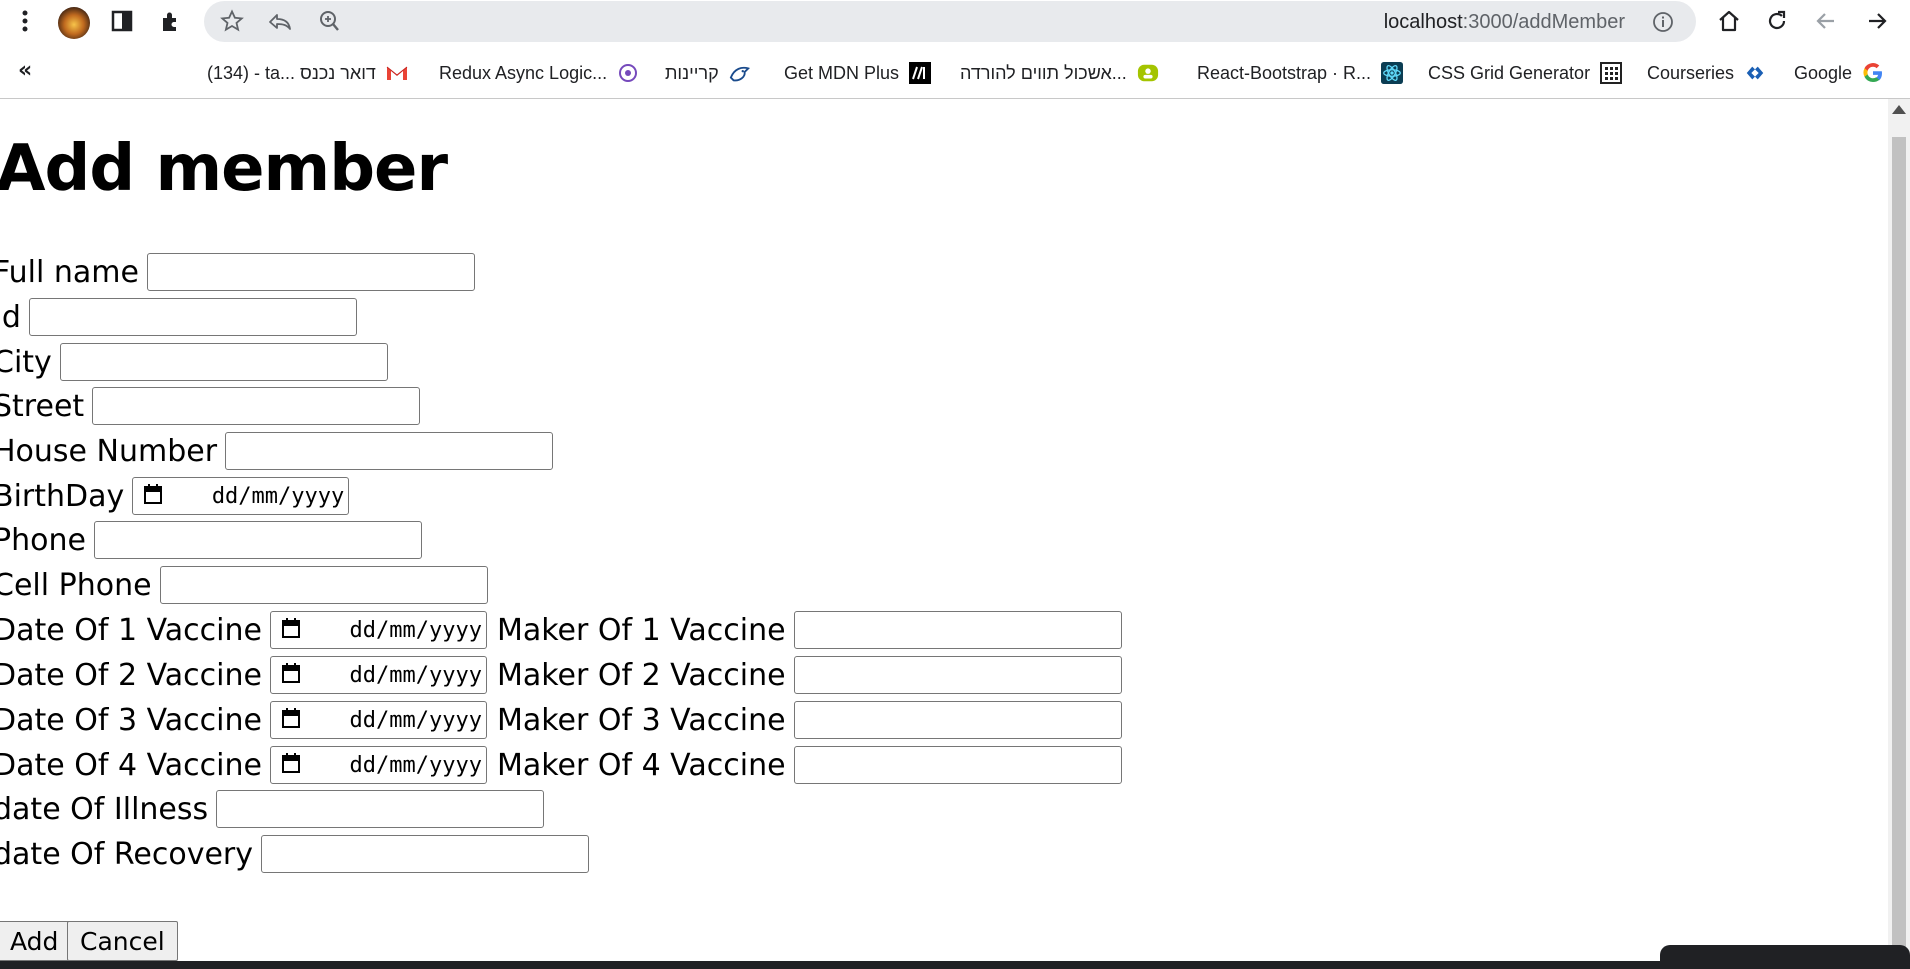  I want to click on full-name-input, so click(310, 272).